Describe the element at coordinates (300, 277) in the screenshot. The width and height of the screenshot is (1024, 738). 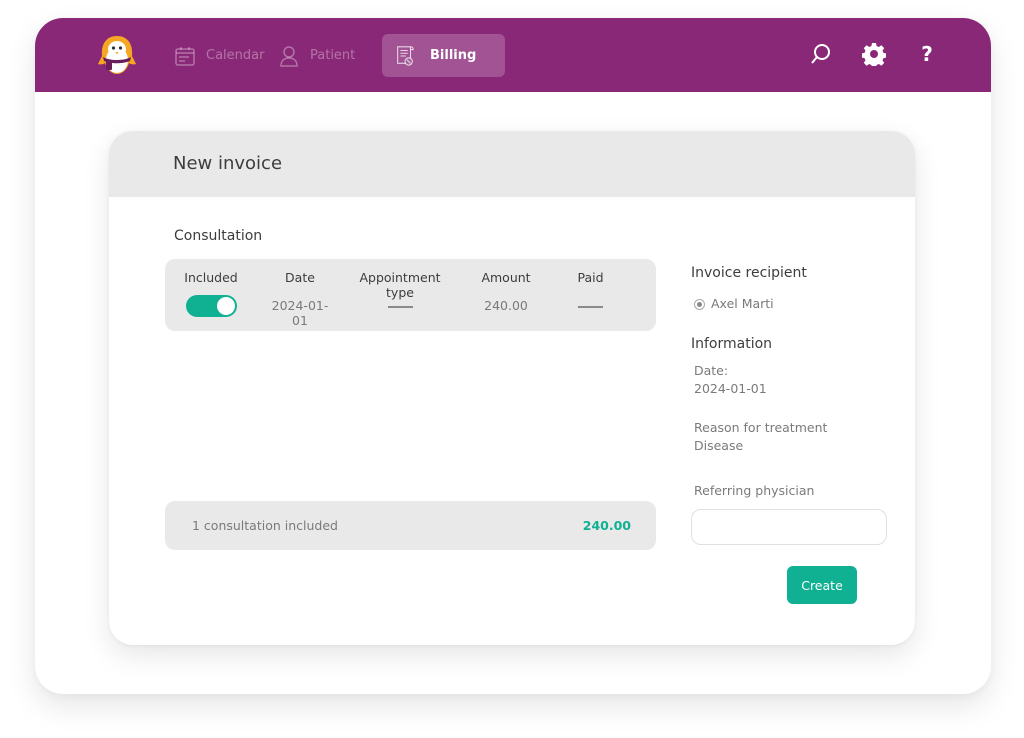
I see `column-header-date: Date` at that location.